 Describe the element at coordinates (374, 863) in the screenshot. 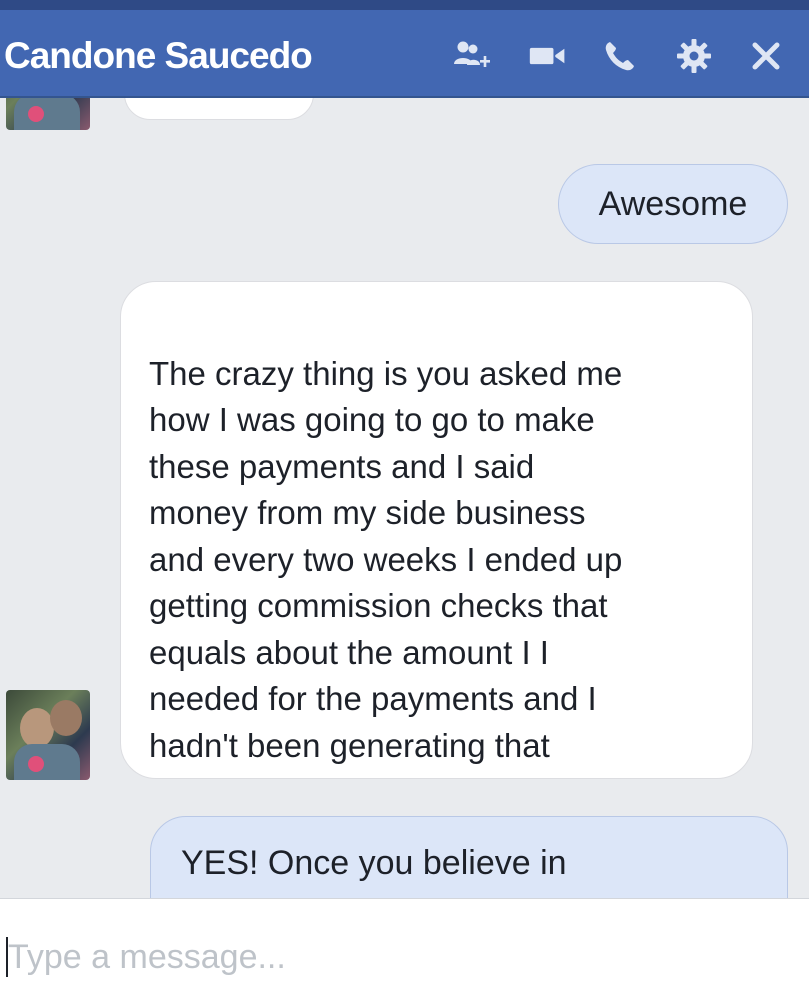

I see `message-text: YES! Once you believe in` at that location.